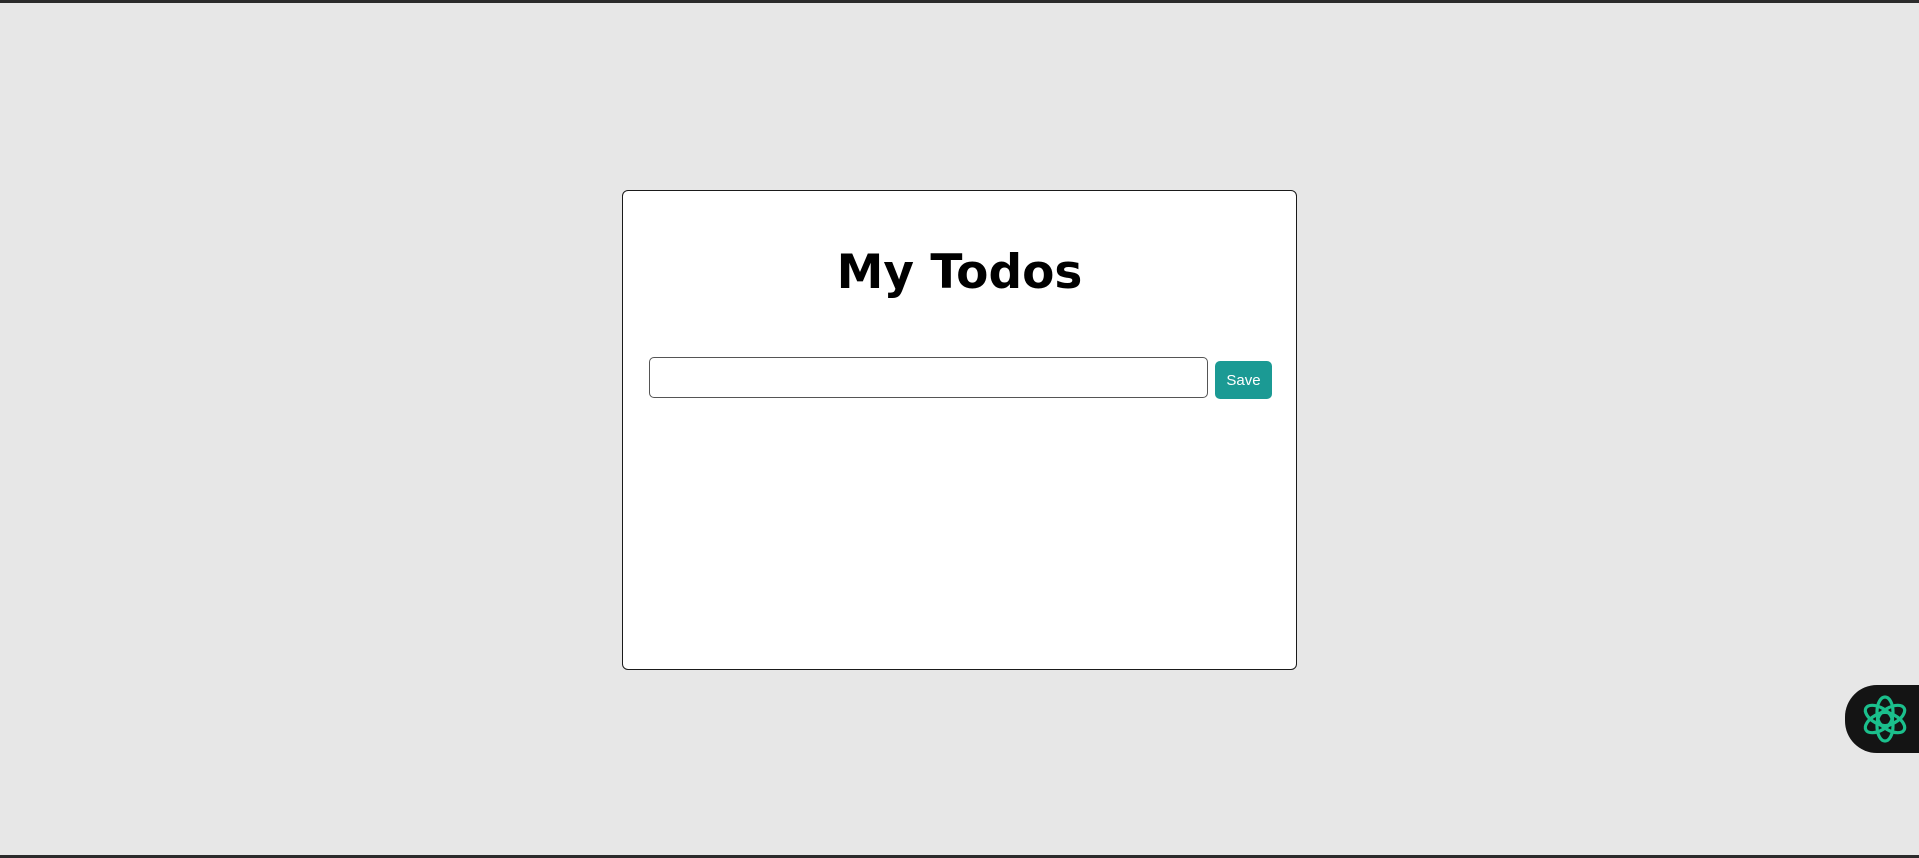  I want to click on page-title: My Todos, so click(959, 272).